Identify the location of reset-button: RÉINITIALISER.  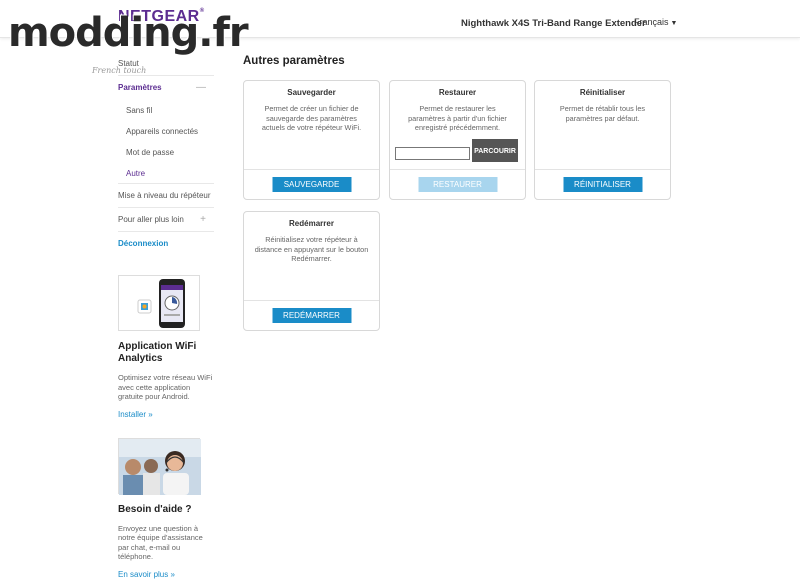
(602, 184).